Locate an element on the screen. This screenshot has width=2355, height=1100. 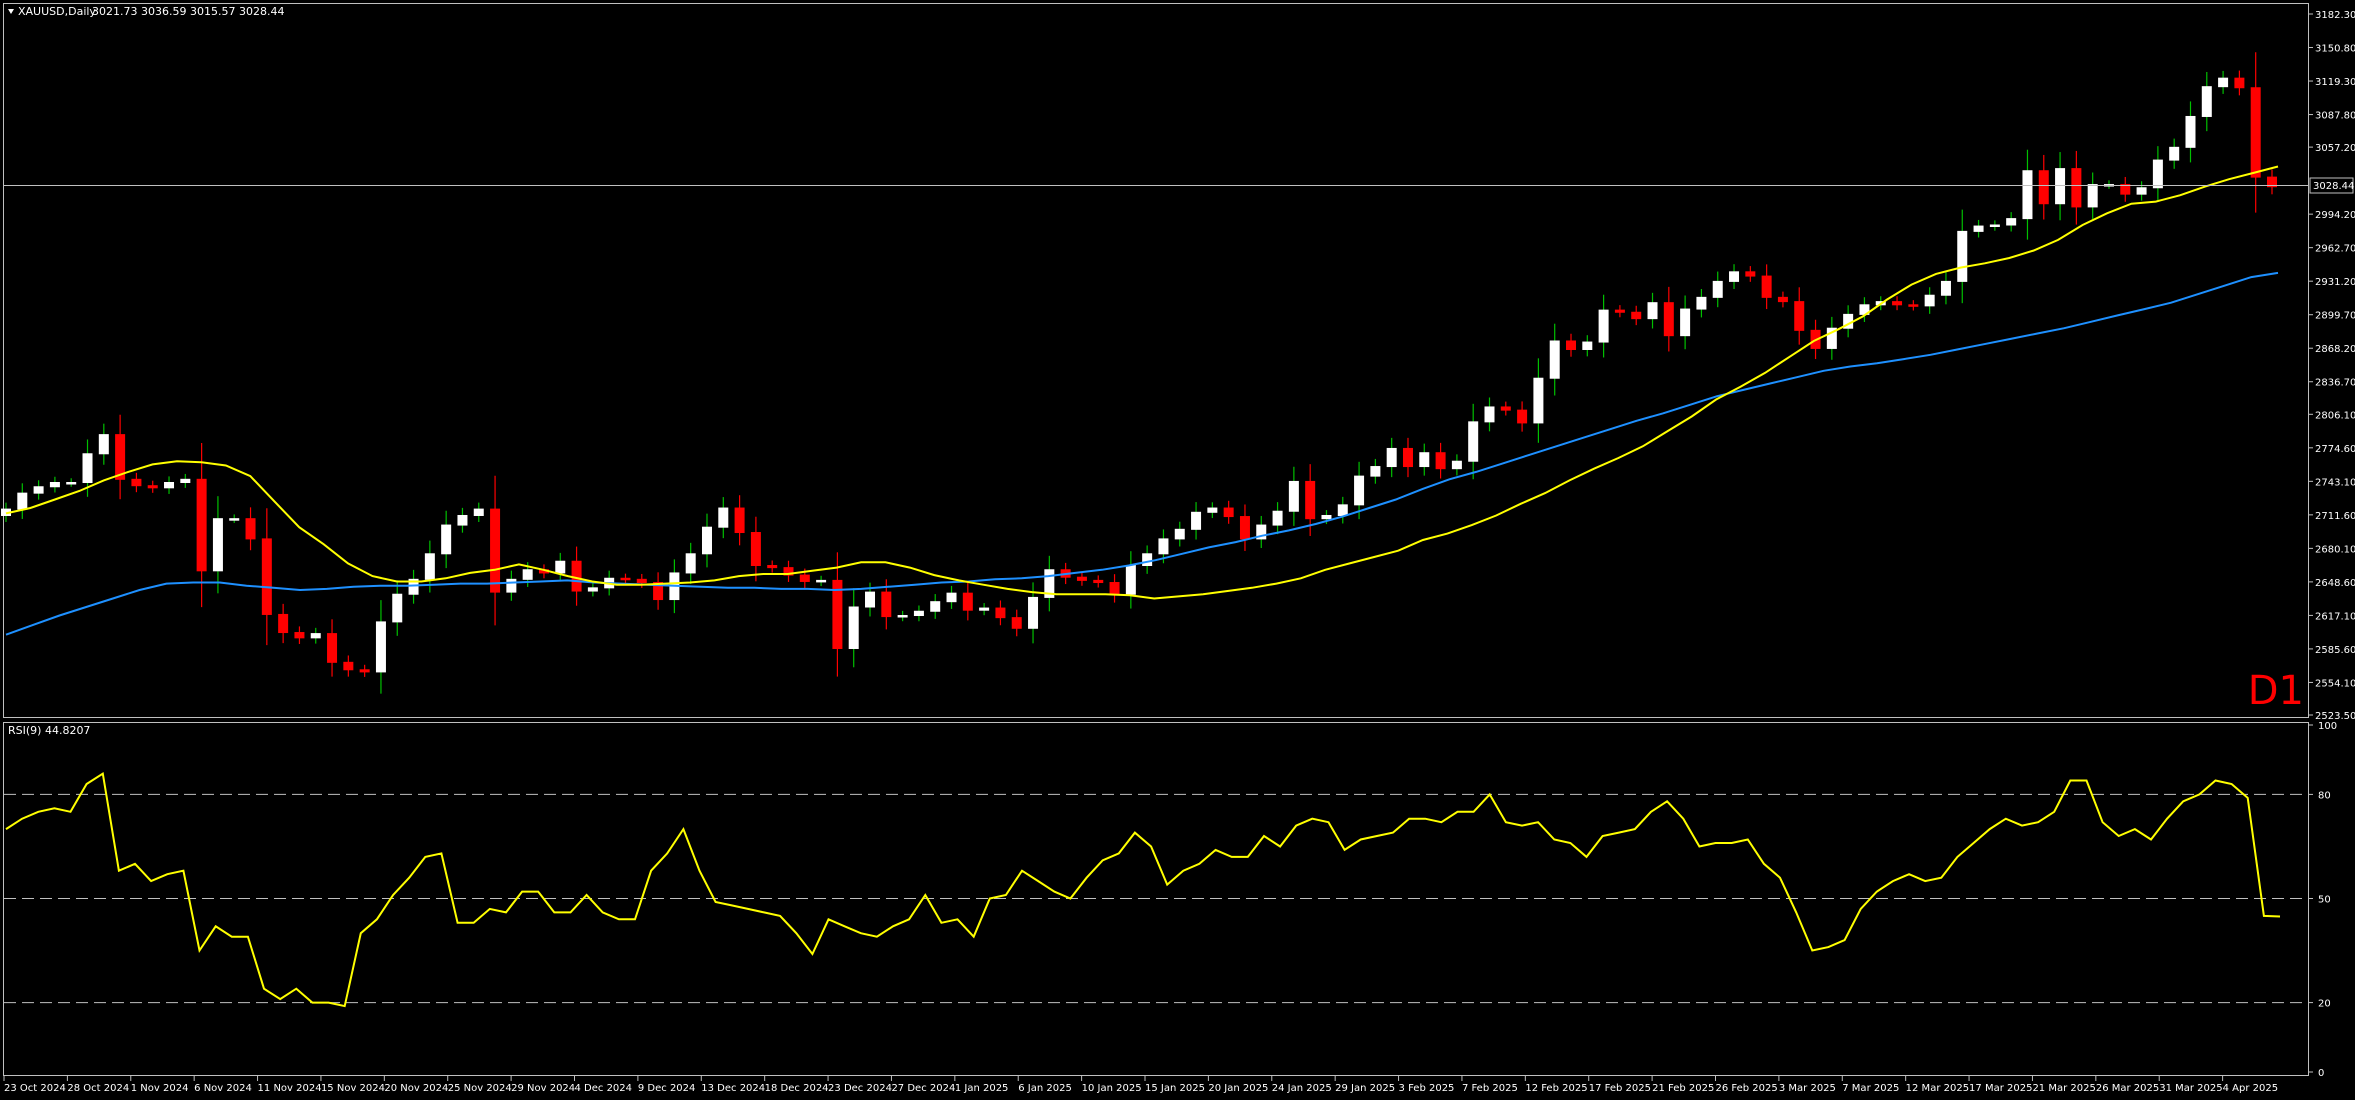
timeframe-label: D1 is located at coordinates (2276, 691).